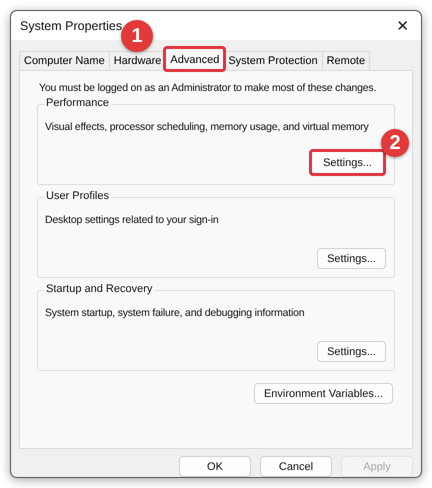 This screenshot has height=488, width=432. What do you see at coordinates (296, 466) in the screenshot?
I see `dialog-button: Cancel` at bounding box center [296, 466].